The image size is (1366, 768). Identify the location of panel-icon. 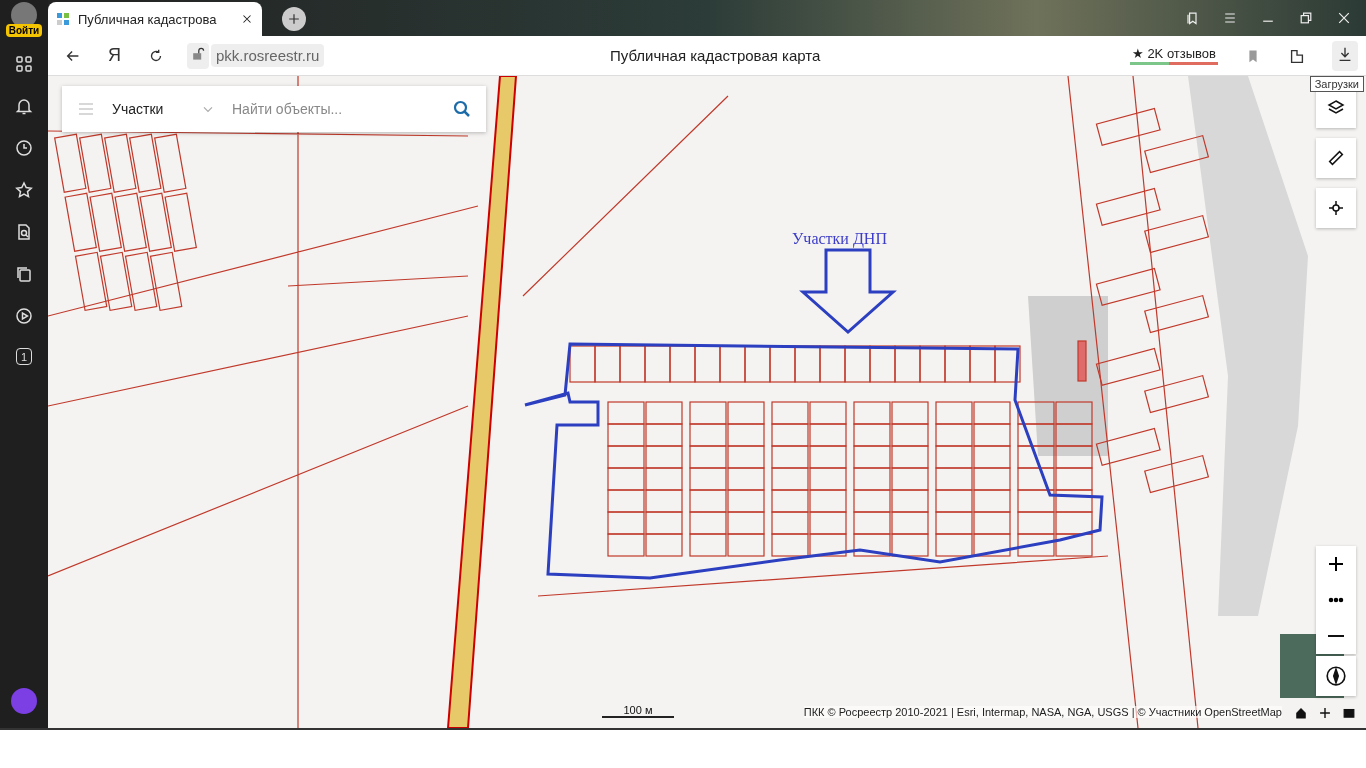
(1349, 713).